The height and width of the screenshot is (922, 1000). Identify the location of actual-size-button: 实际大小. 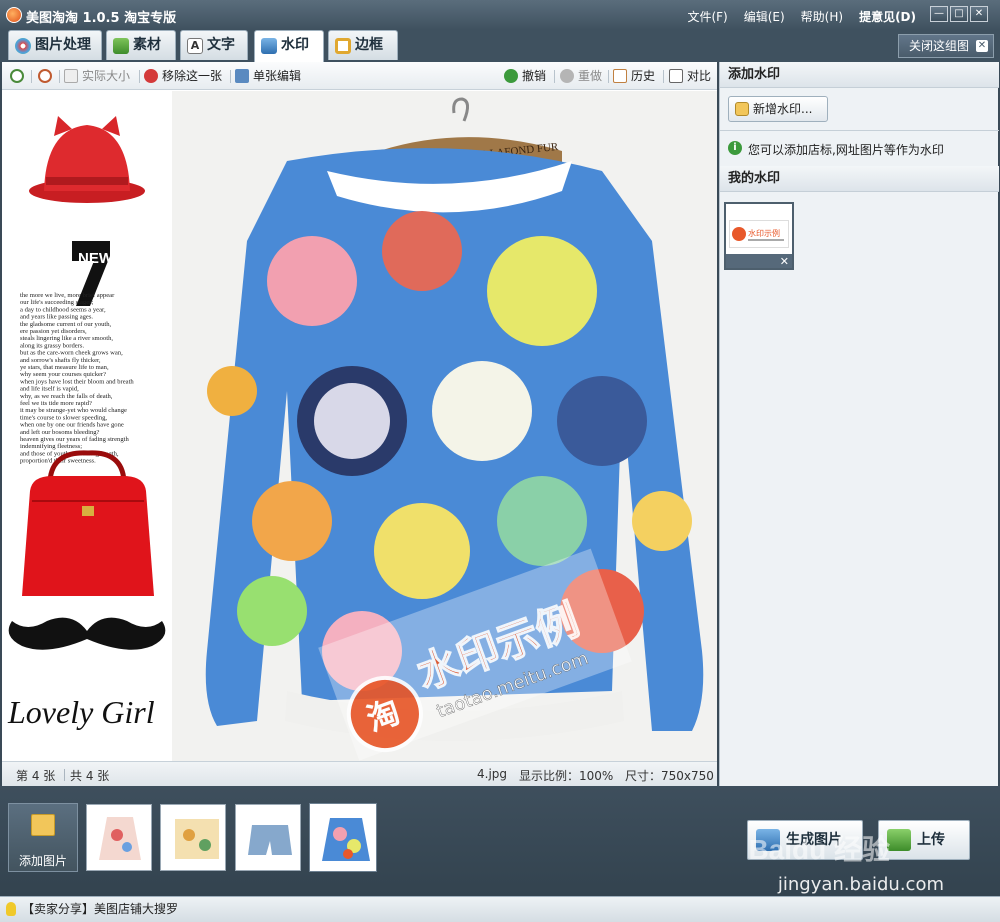
(97, 77).